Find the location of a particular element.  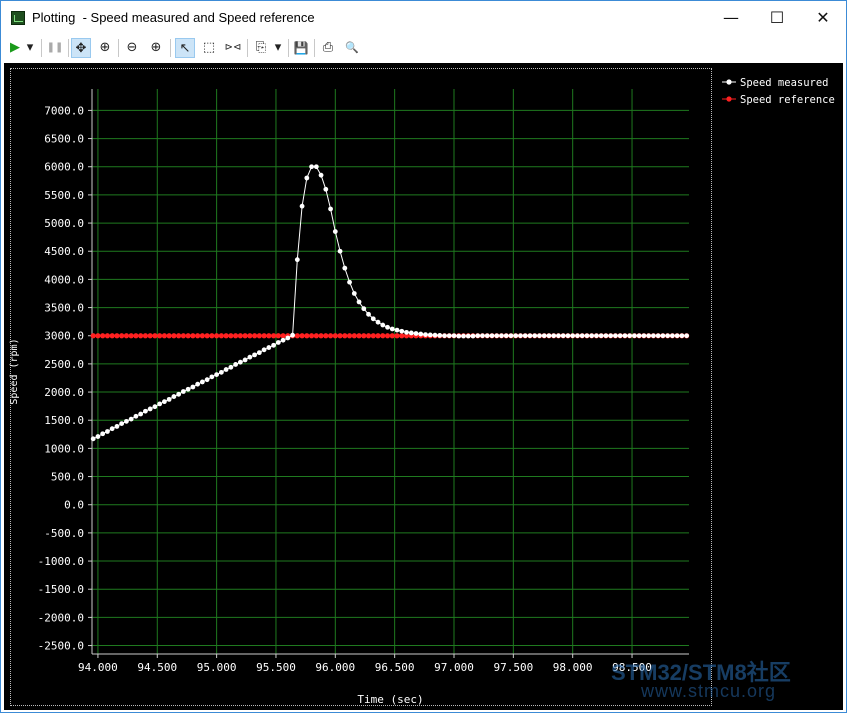

toolbar: ▶ ▾ ❚❚ ✥ ⊕ ⊖ ⊕ ↖ ⬚ ⊳⊲ ⎘ ▾ 💾 ⎙ 🔍 is located at coordinates (423, 48).